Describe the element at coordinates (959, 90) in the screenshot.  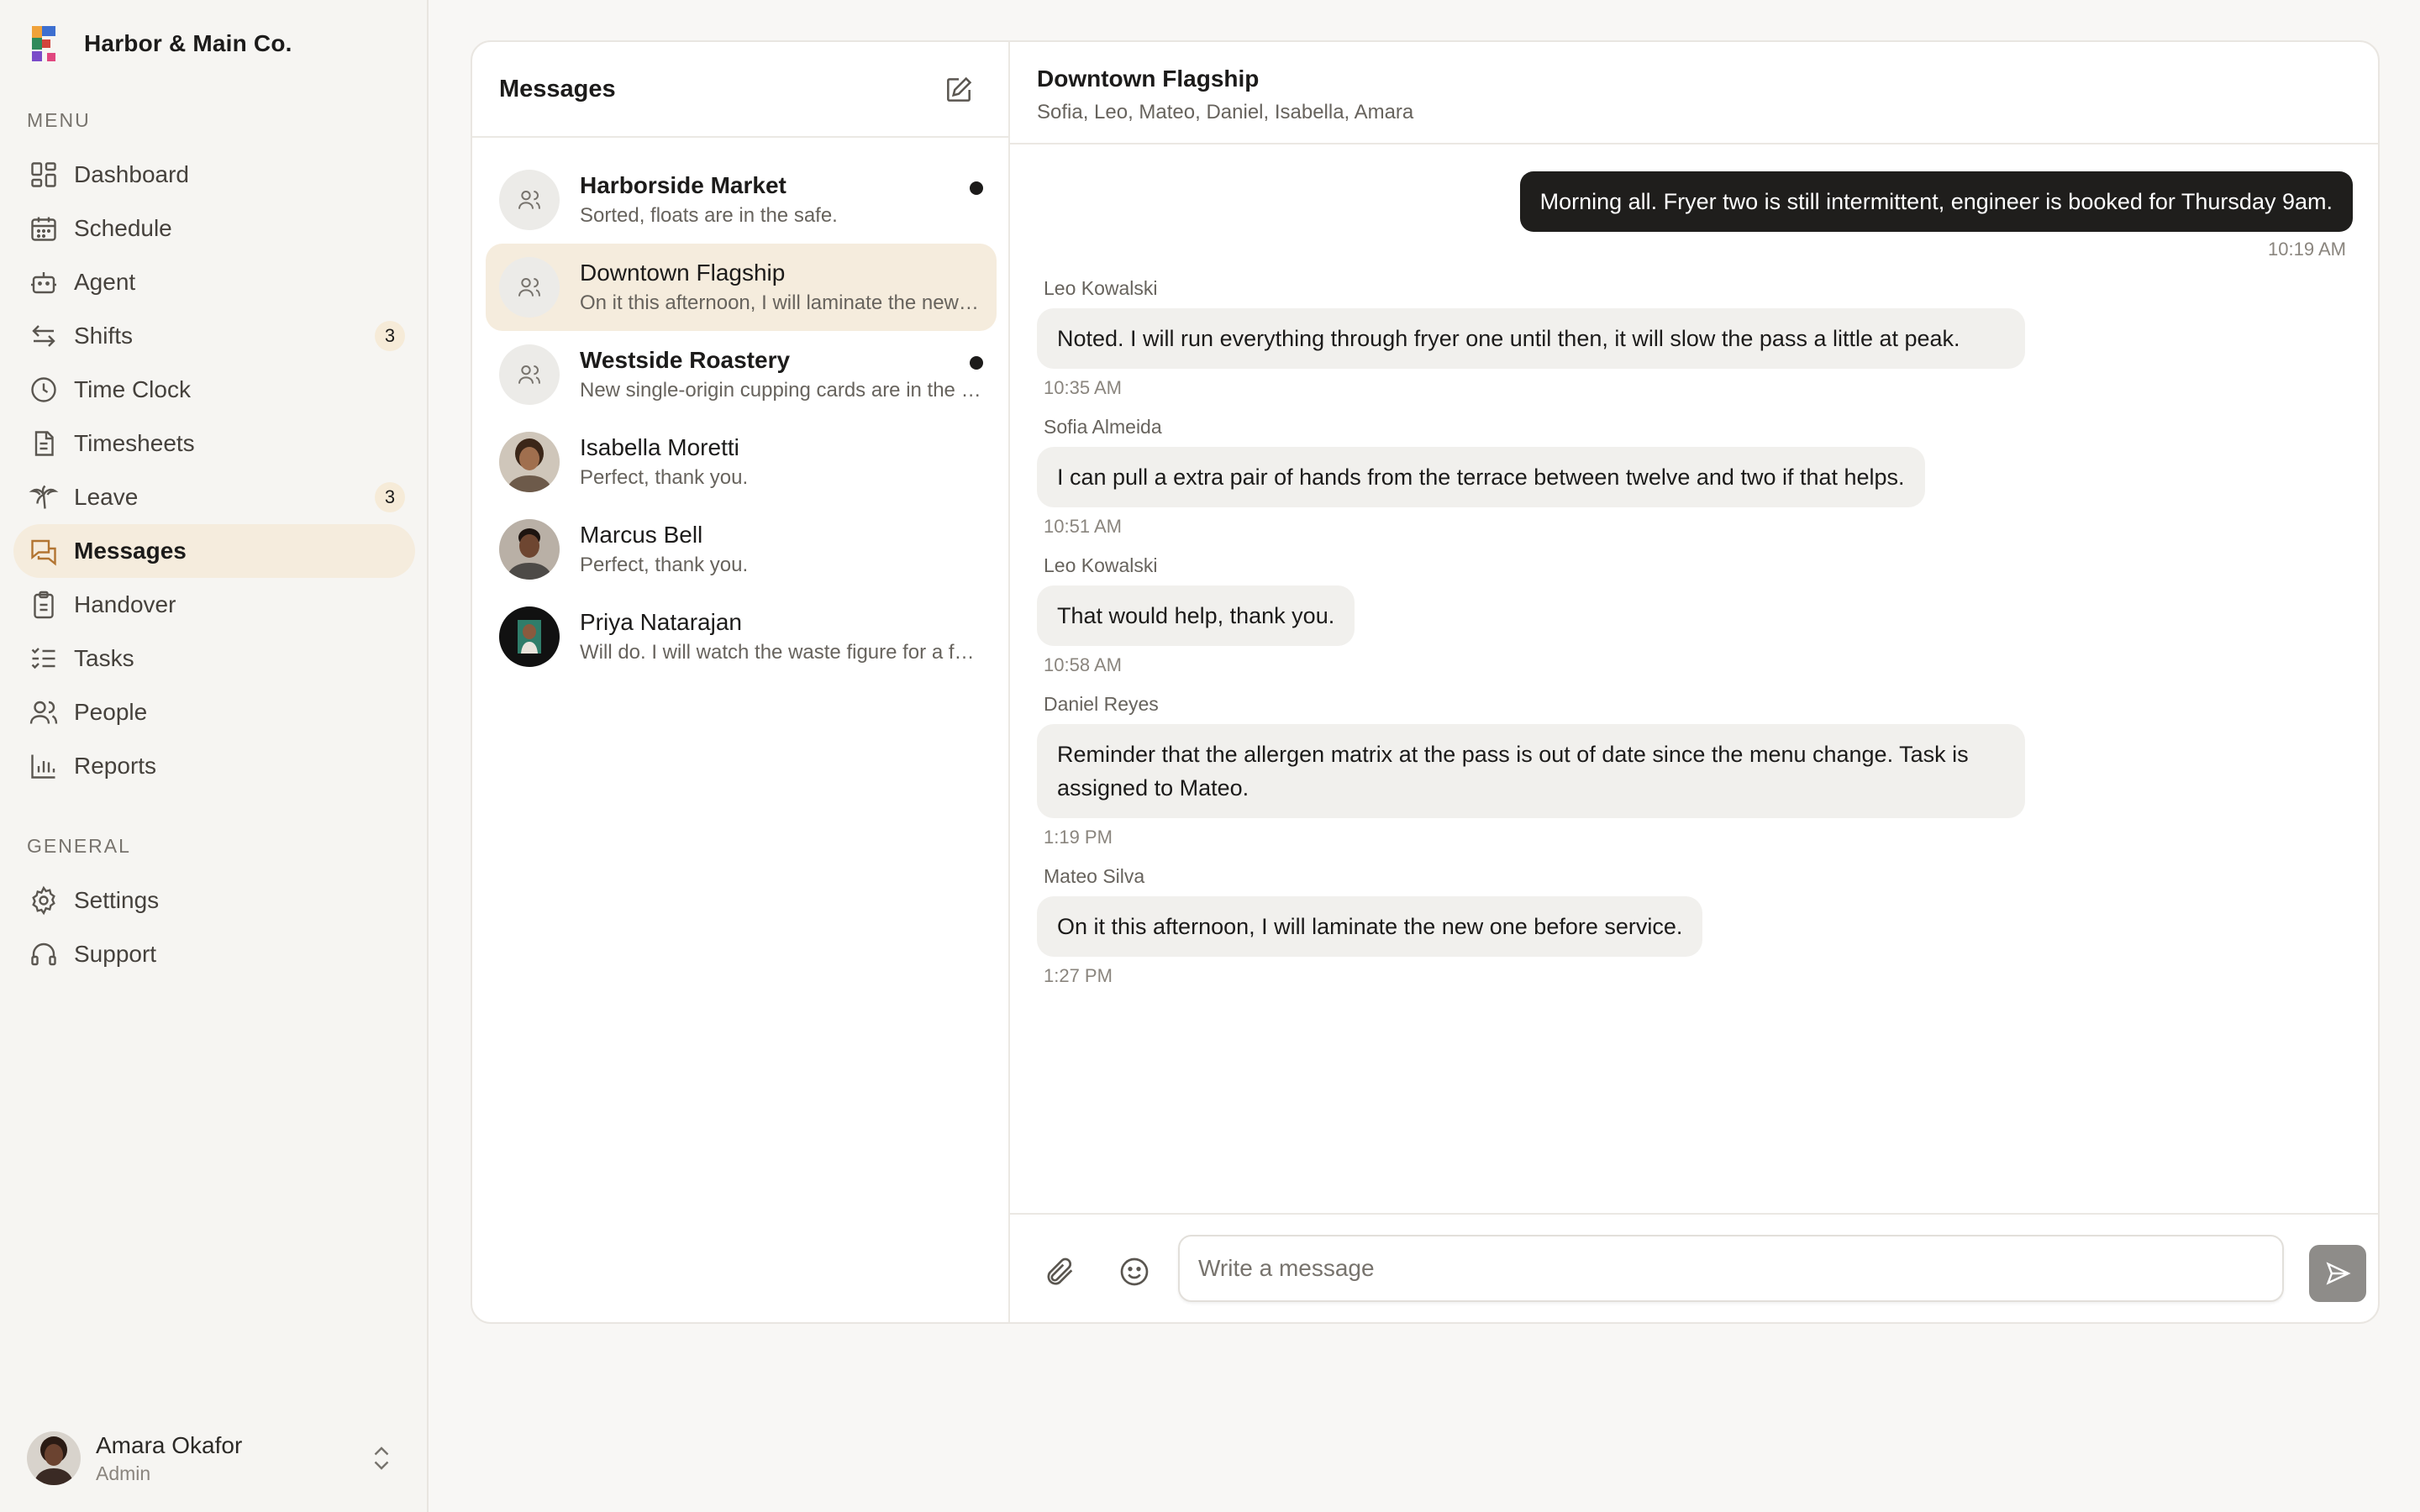
I see `compose-icon` at that location.